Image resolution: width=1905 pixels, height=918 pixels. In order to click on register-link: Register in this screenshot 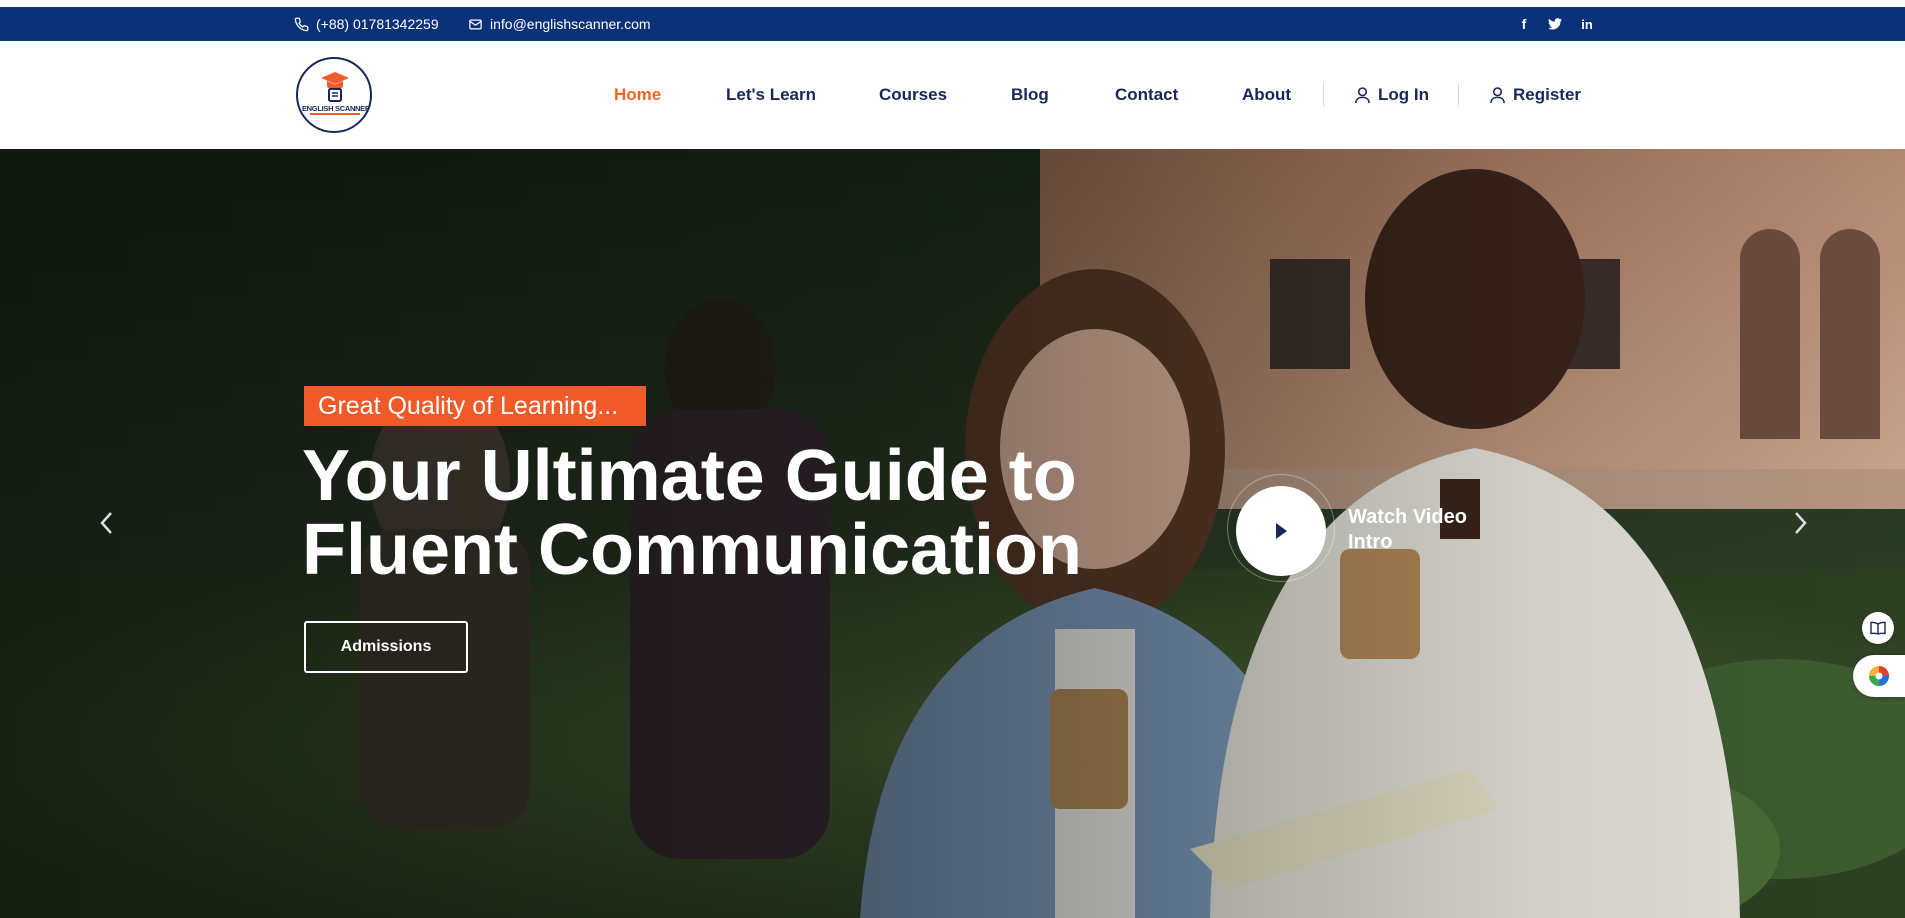, I will do `click(1535, 95)`.